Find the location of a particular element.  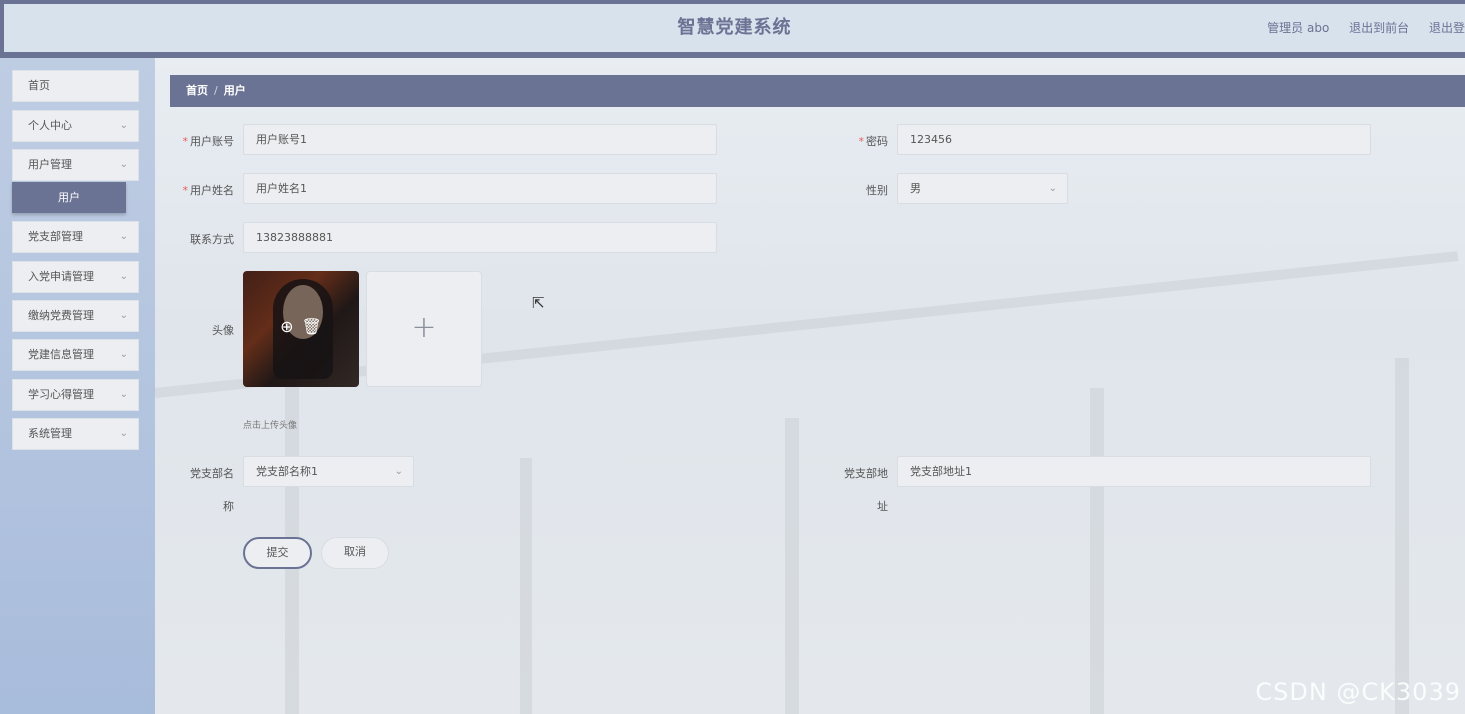

branch-address-label: 党支部地 址 is located at coordinates (856, 489).